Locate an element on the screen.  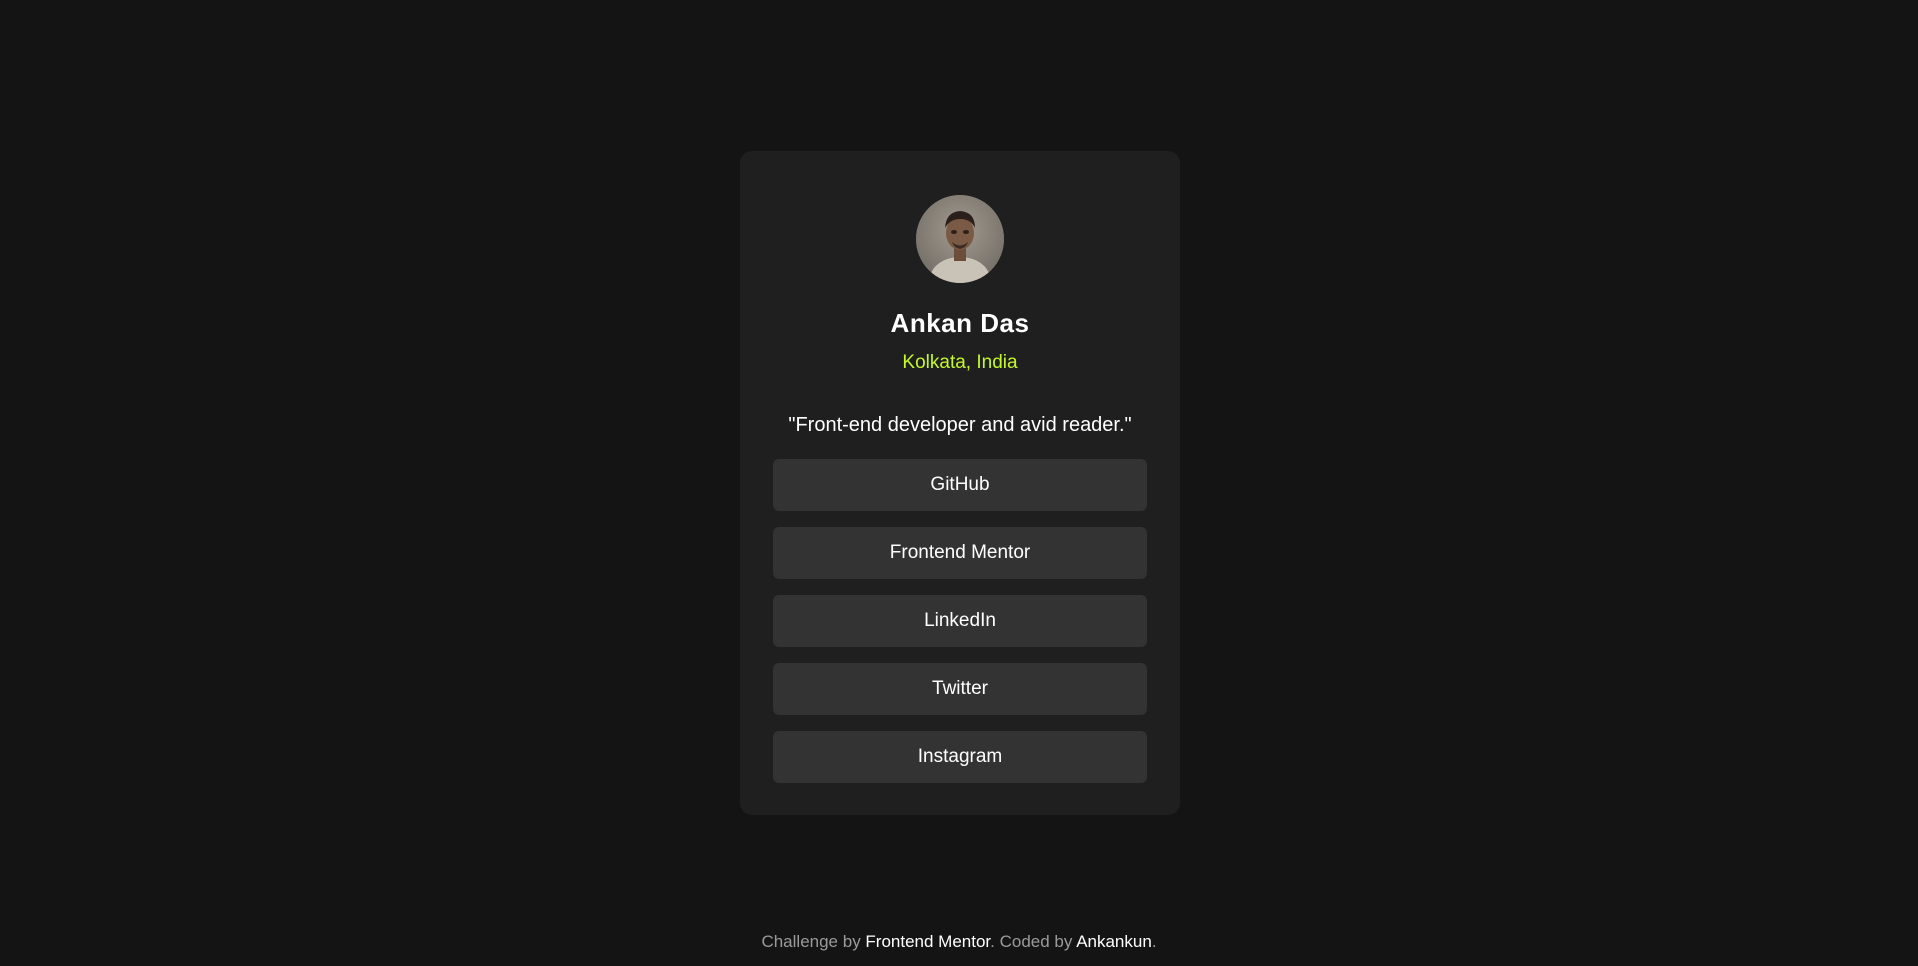
github-link-button: GitHub is located at coordinates (960, 485).